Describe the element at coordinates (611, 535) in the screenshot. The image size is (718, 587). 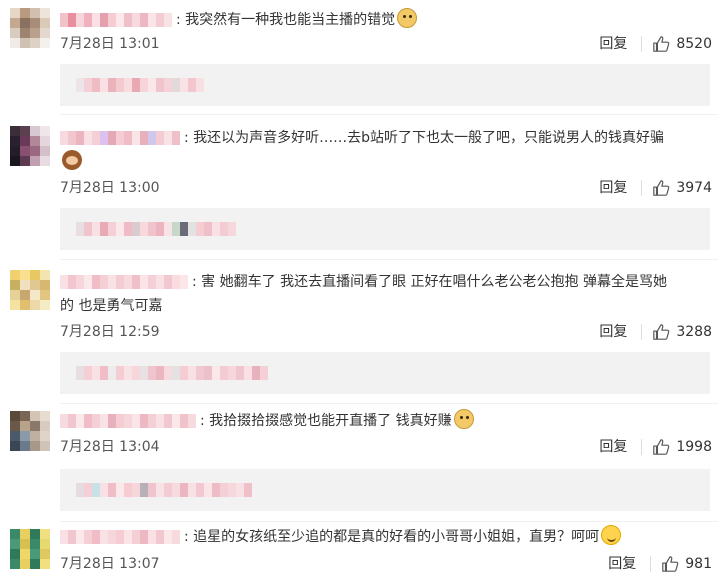
I see `smile-icon` at that location.